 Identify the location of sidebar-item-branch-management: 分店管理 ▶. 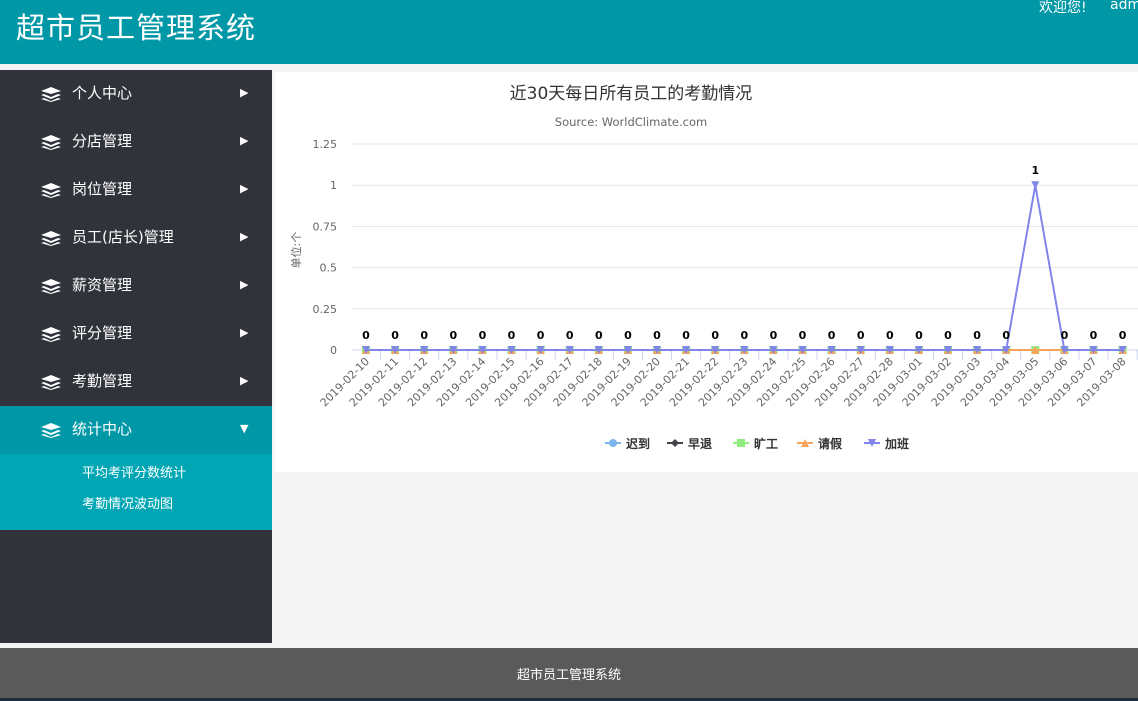
(136, 142).